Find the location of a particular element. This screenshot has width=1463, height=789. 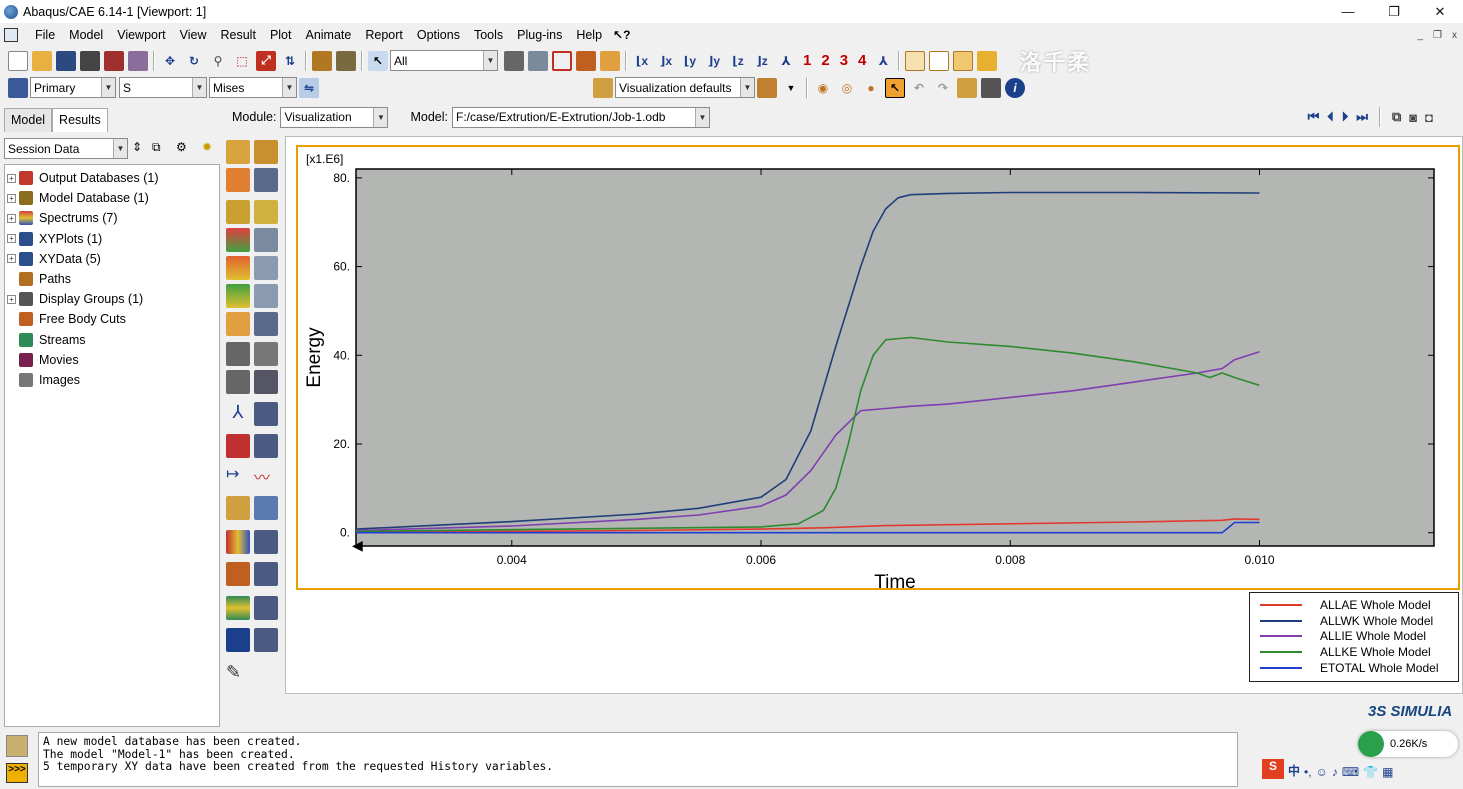

material-orientation-icon is located at coordinates (238, 268).